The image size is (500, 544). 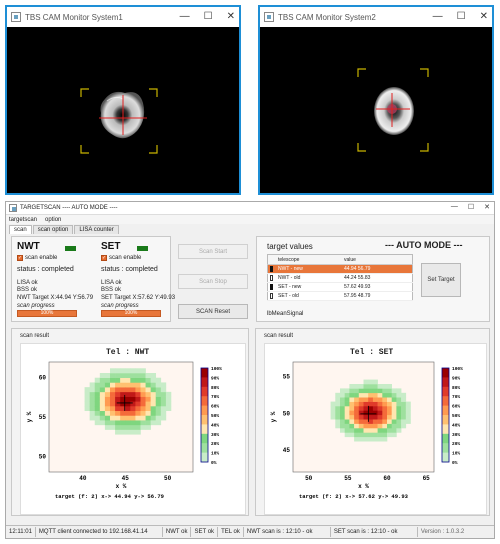 What do you see at coordinates (213, 251) in the screenshot?
I see `scan-start-button: Scan Start` at bounding box center [213, 251].